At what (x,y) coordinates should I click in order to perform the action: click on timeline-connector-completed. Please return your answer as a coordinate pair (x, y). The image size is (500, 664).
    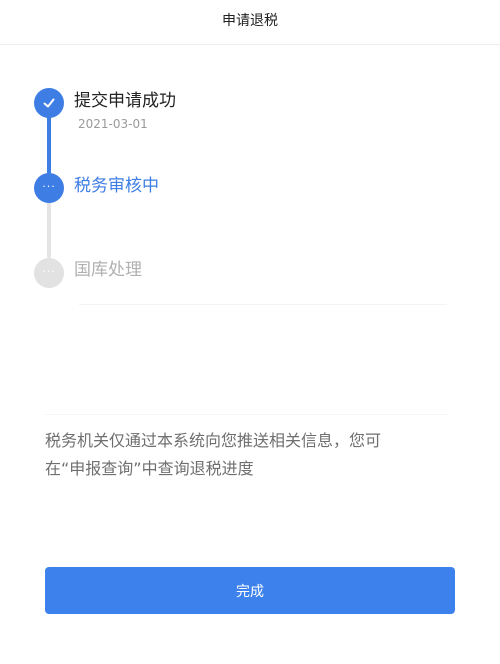
    Looking at the image, I should click on (49, 145).